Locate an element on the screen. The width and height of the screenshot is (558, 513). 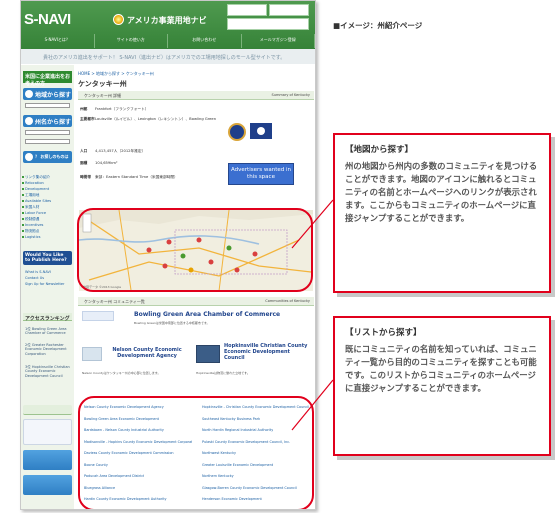
bowling-green-logo is located at coordinates (98, 316).